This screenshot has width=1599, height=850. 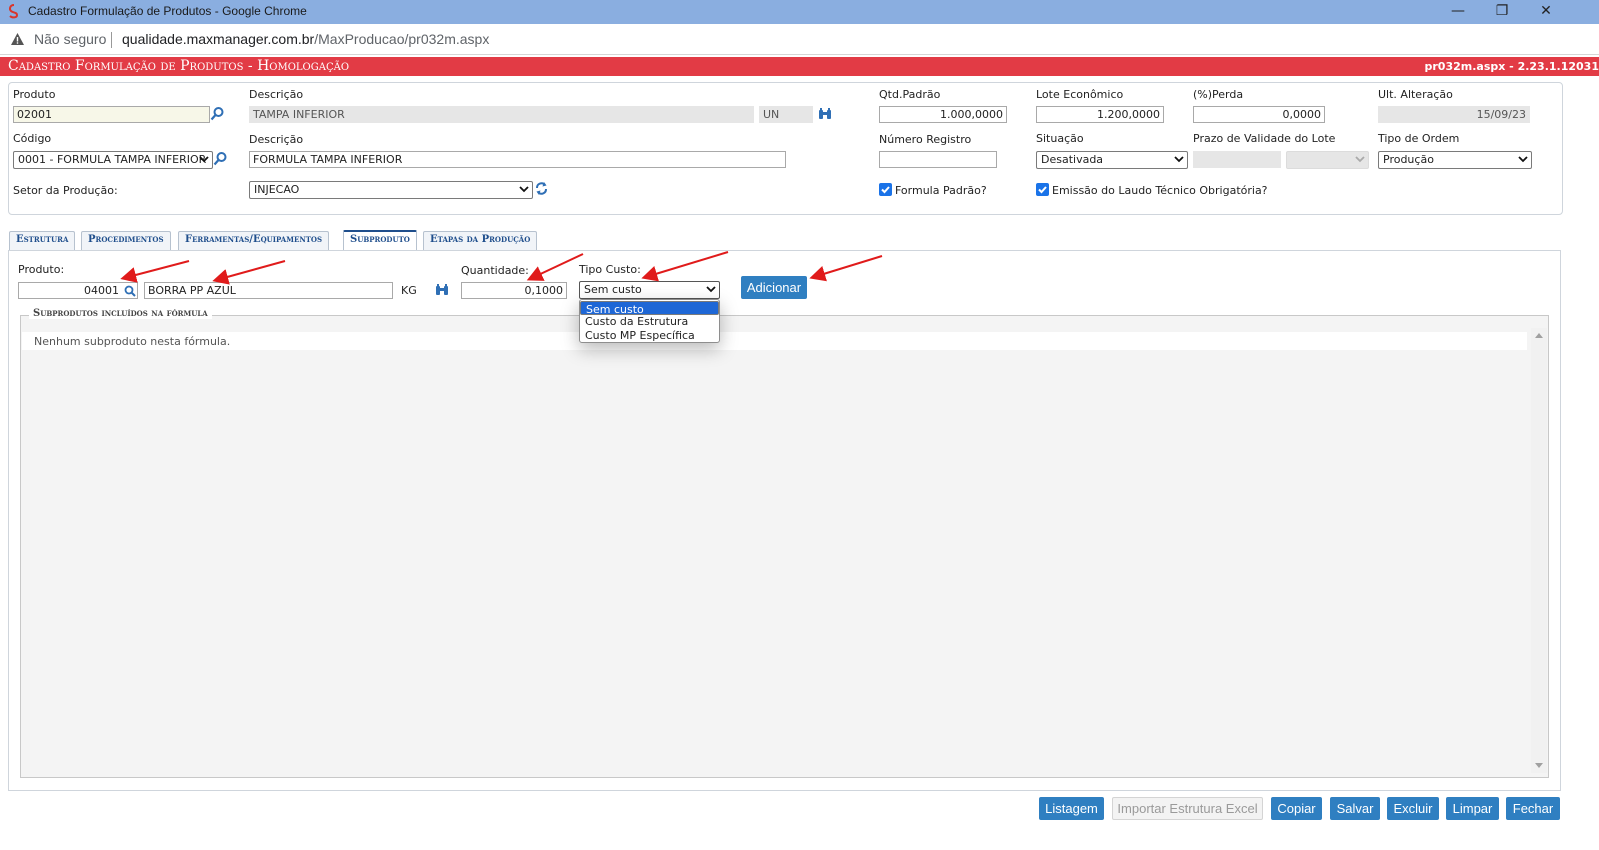 I want to click on scroll-up-icon, so click(x=1539, y=335).